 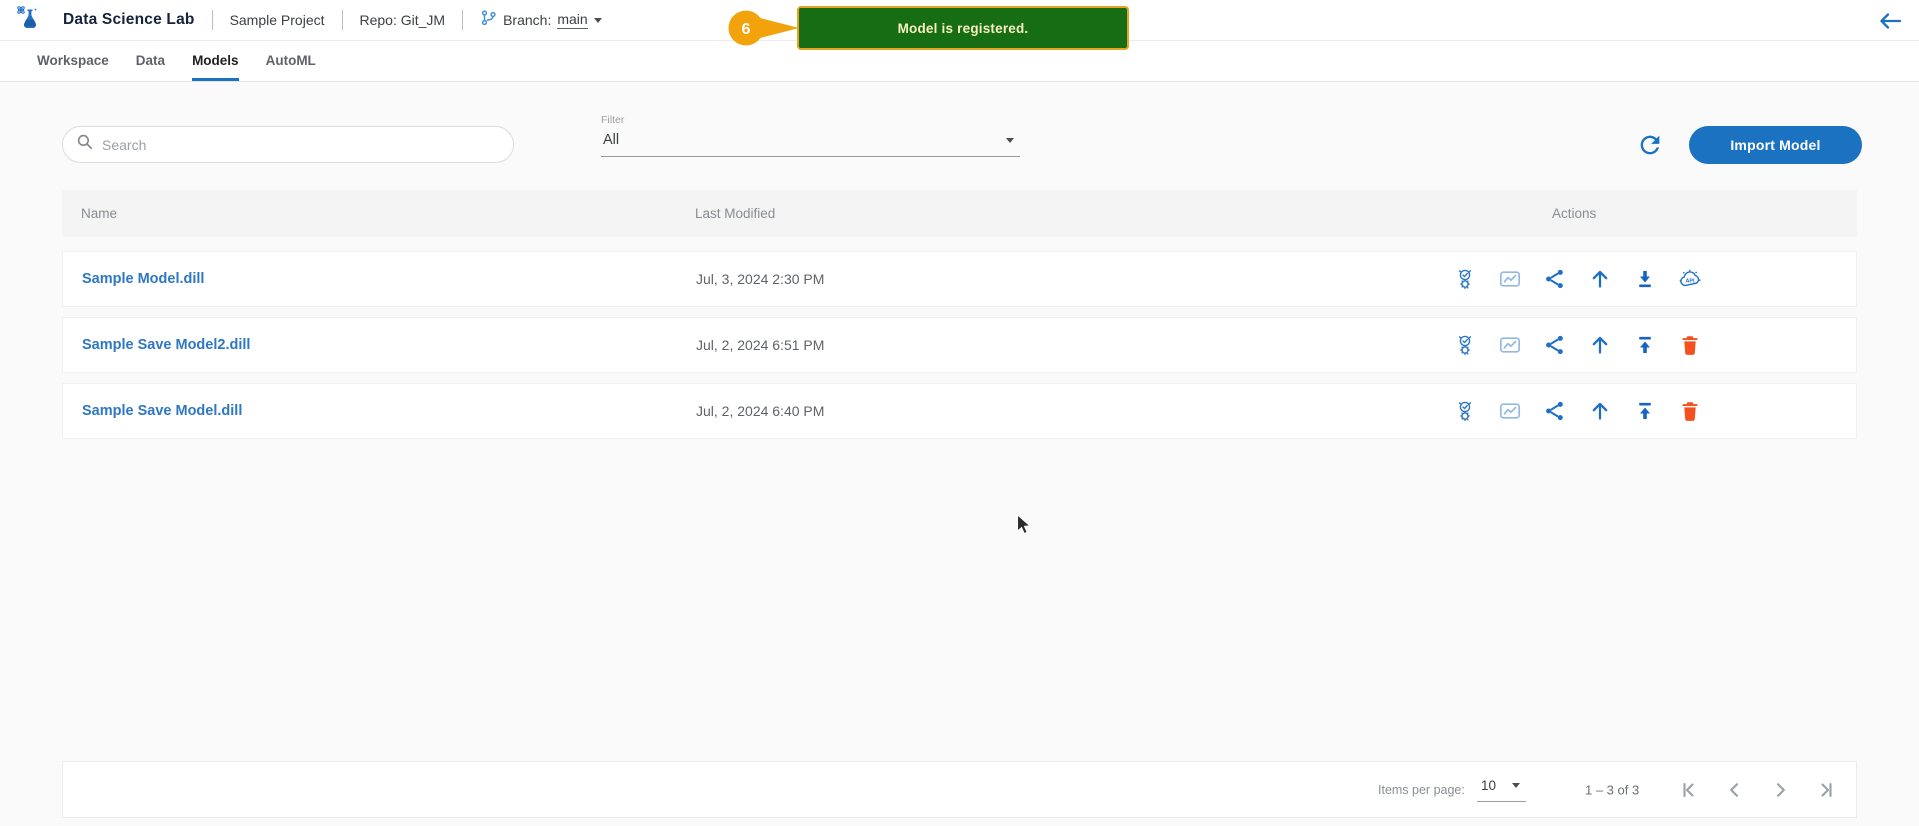 I want to click on project-name: Sample Project, so click(x=277, y=20).